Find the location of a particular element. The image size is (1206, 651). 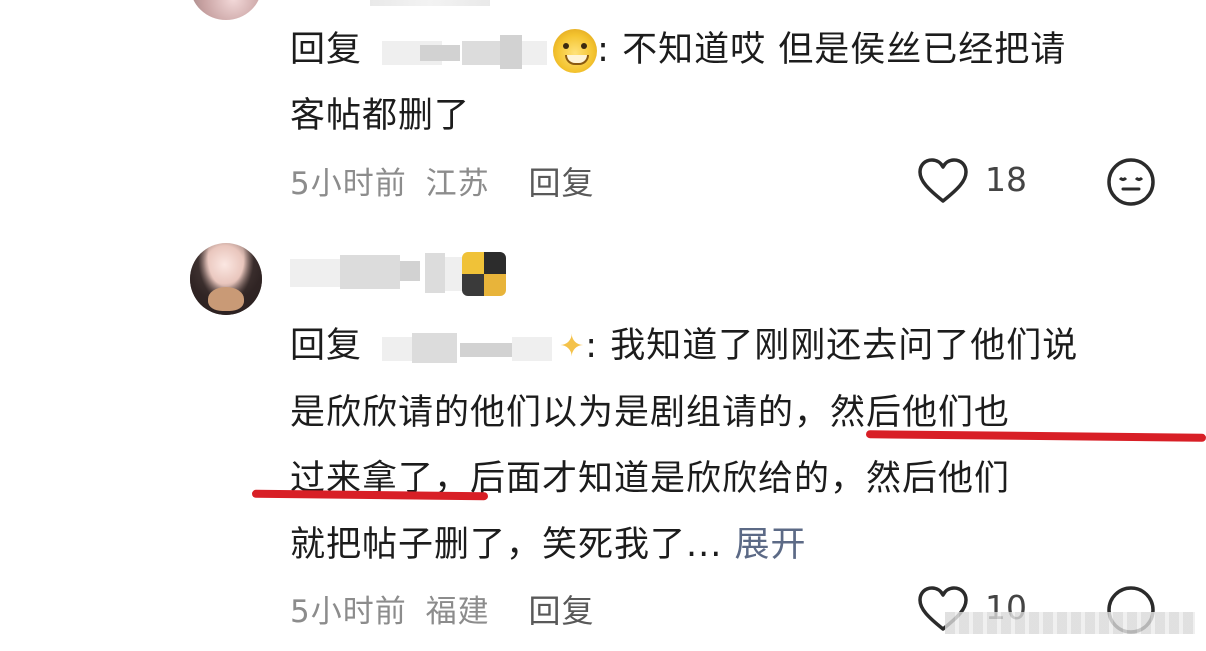

comment1-time: 5小时前 is located at coordinates (348, 184).